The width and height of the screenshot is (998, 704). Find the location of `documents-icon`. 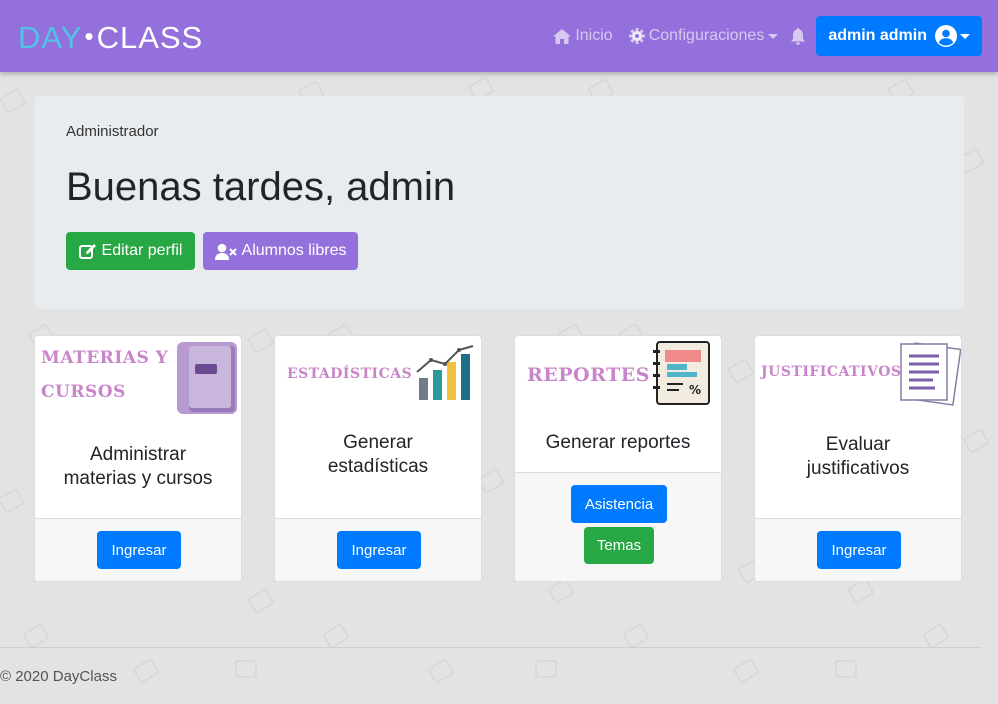

documents-icon is located at coordinates (930, 374).